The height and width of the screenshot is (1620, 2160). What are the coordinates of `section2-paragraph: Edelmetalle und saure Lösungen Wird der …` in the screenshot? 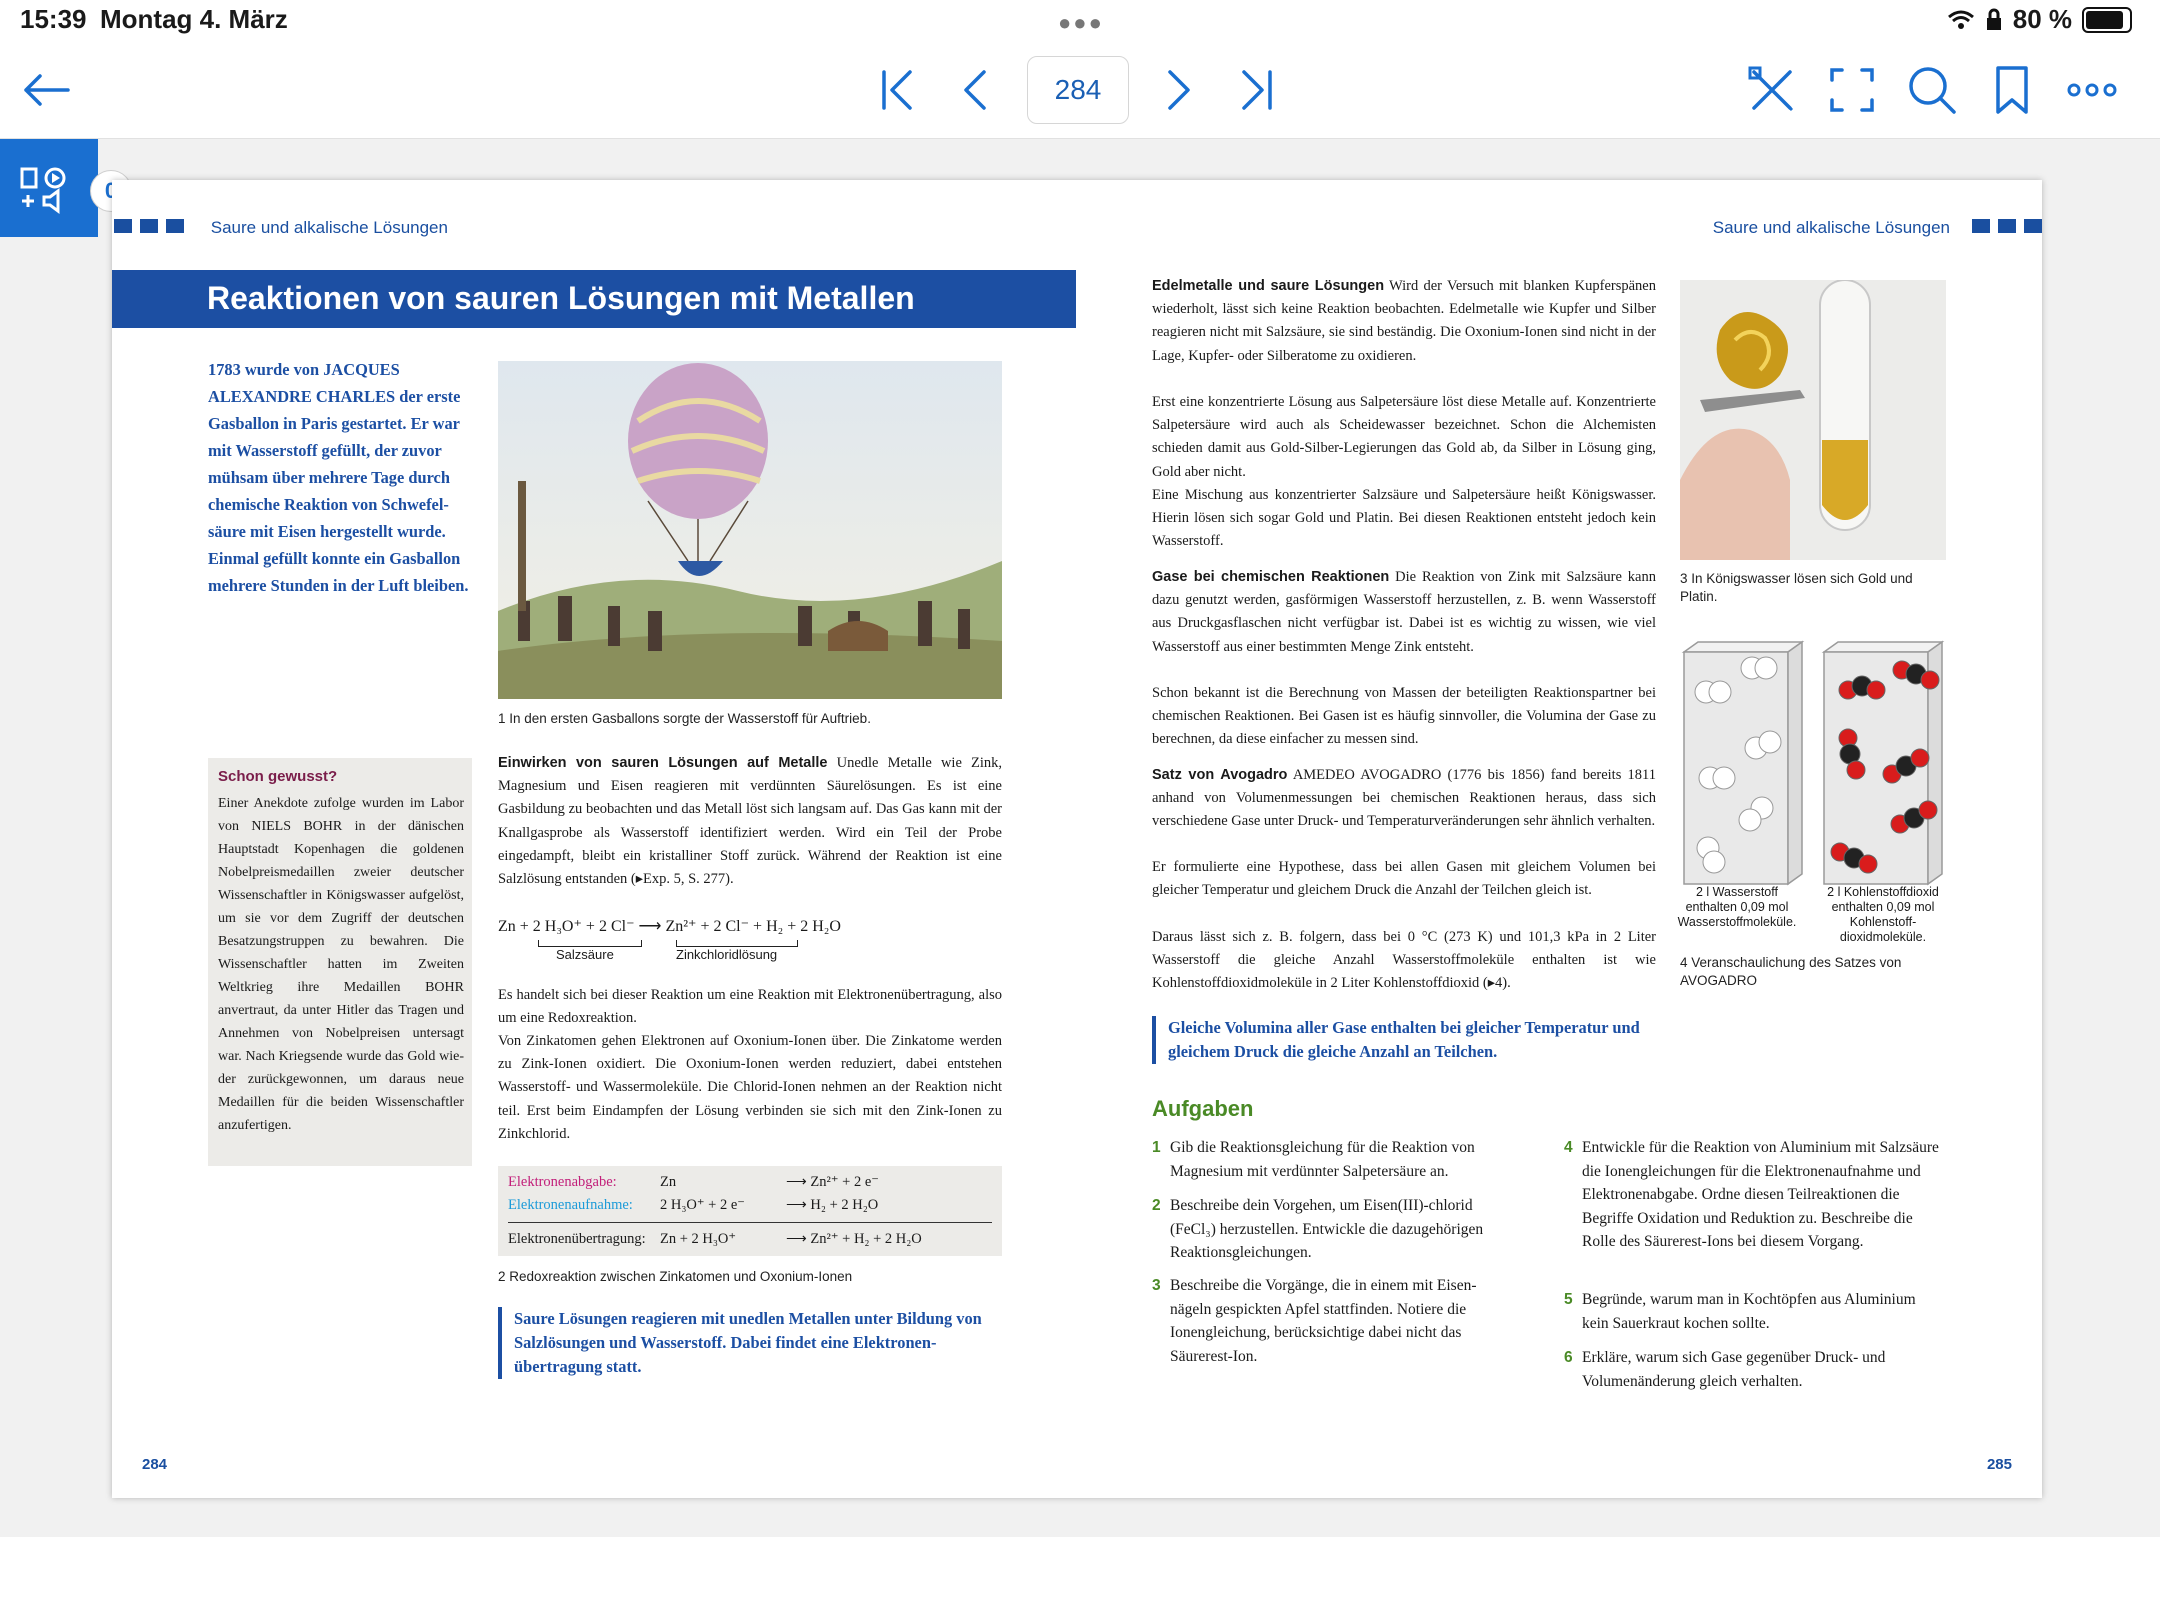 It's located at (1404, 321).